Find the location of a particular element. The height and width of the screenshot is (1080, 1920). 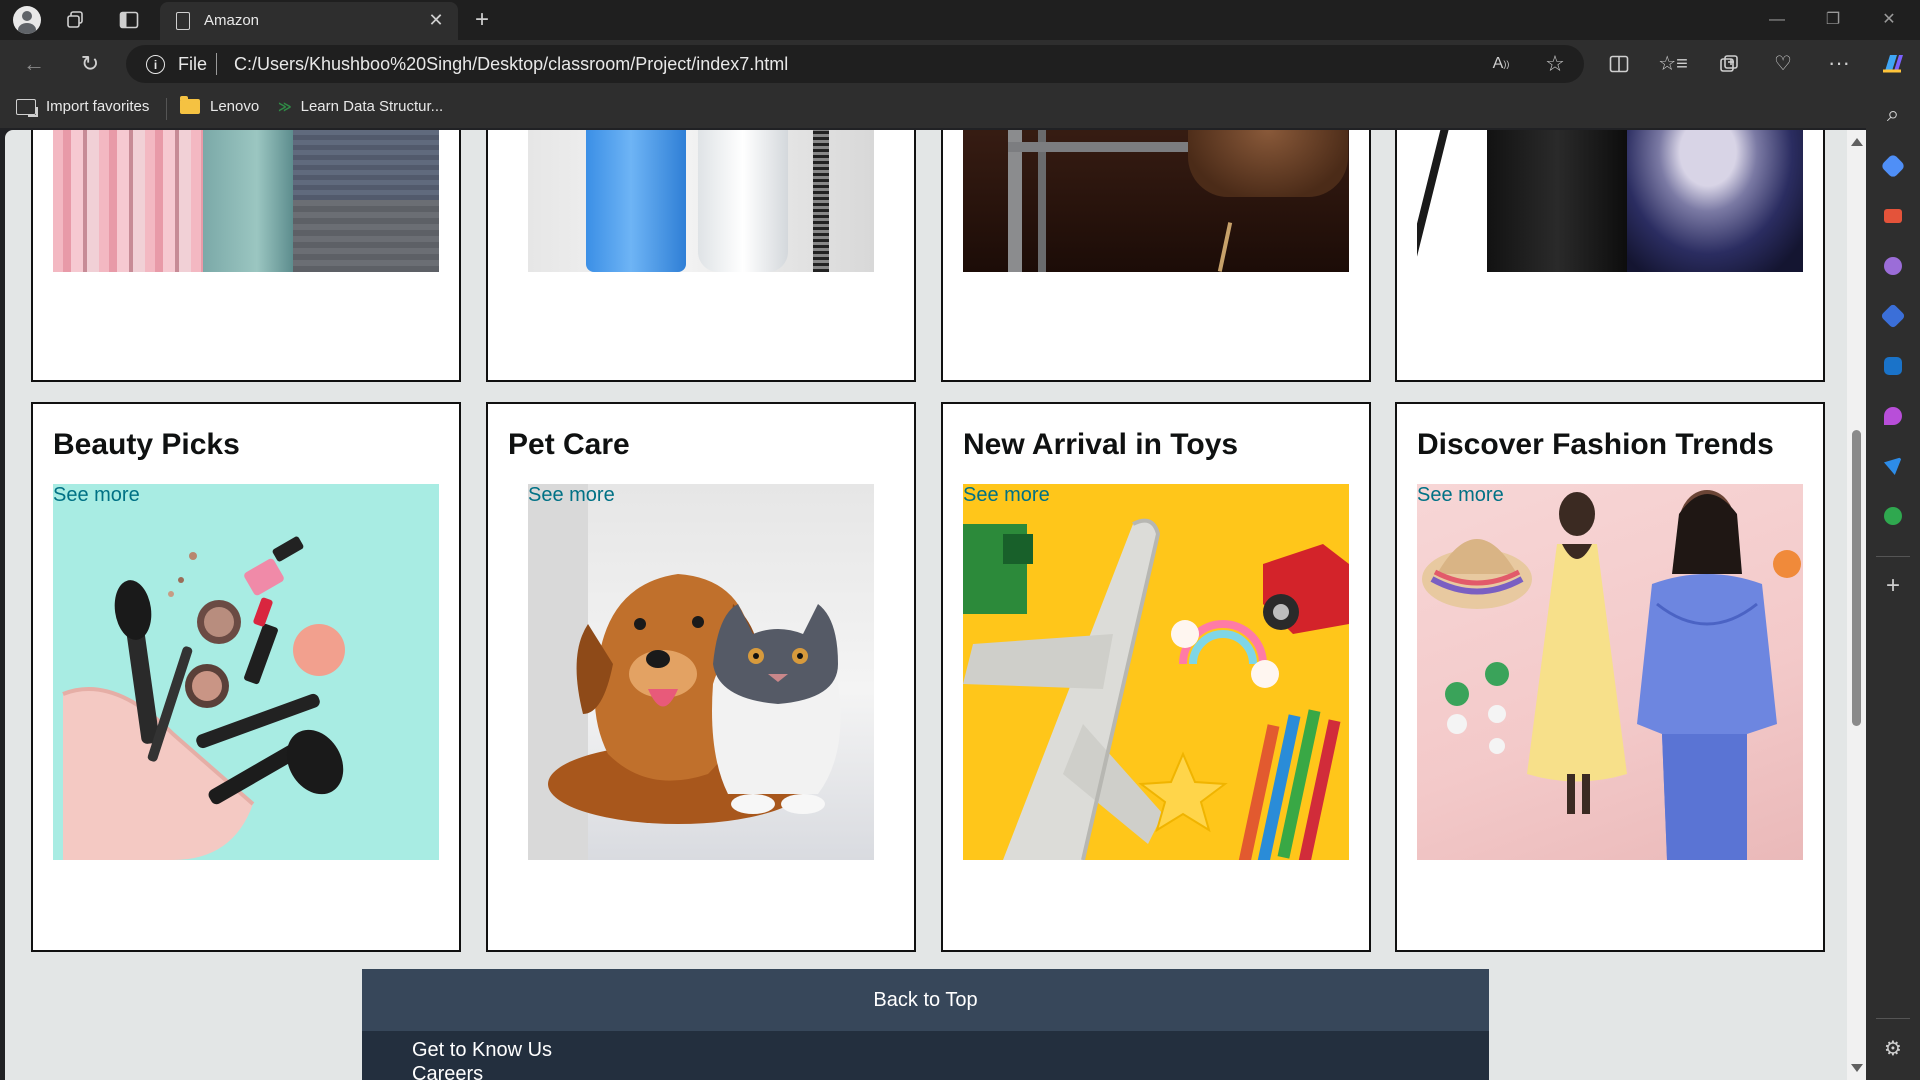

bookmark-label: Lenovo is located at coordinates (235, 106).